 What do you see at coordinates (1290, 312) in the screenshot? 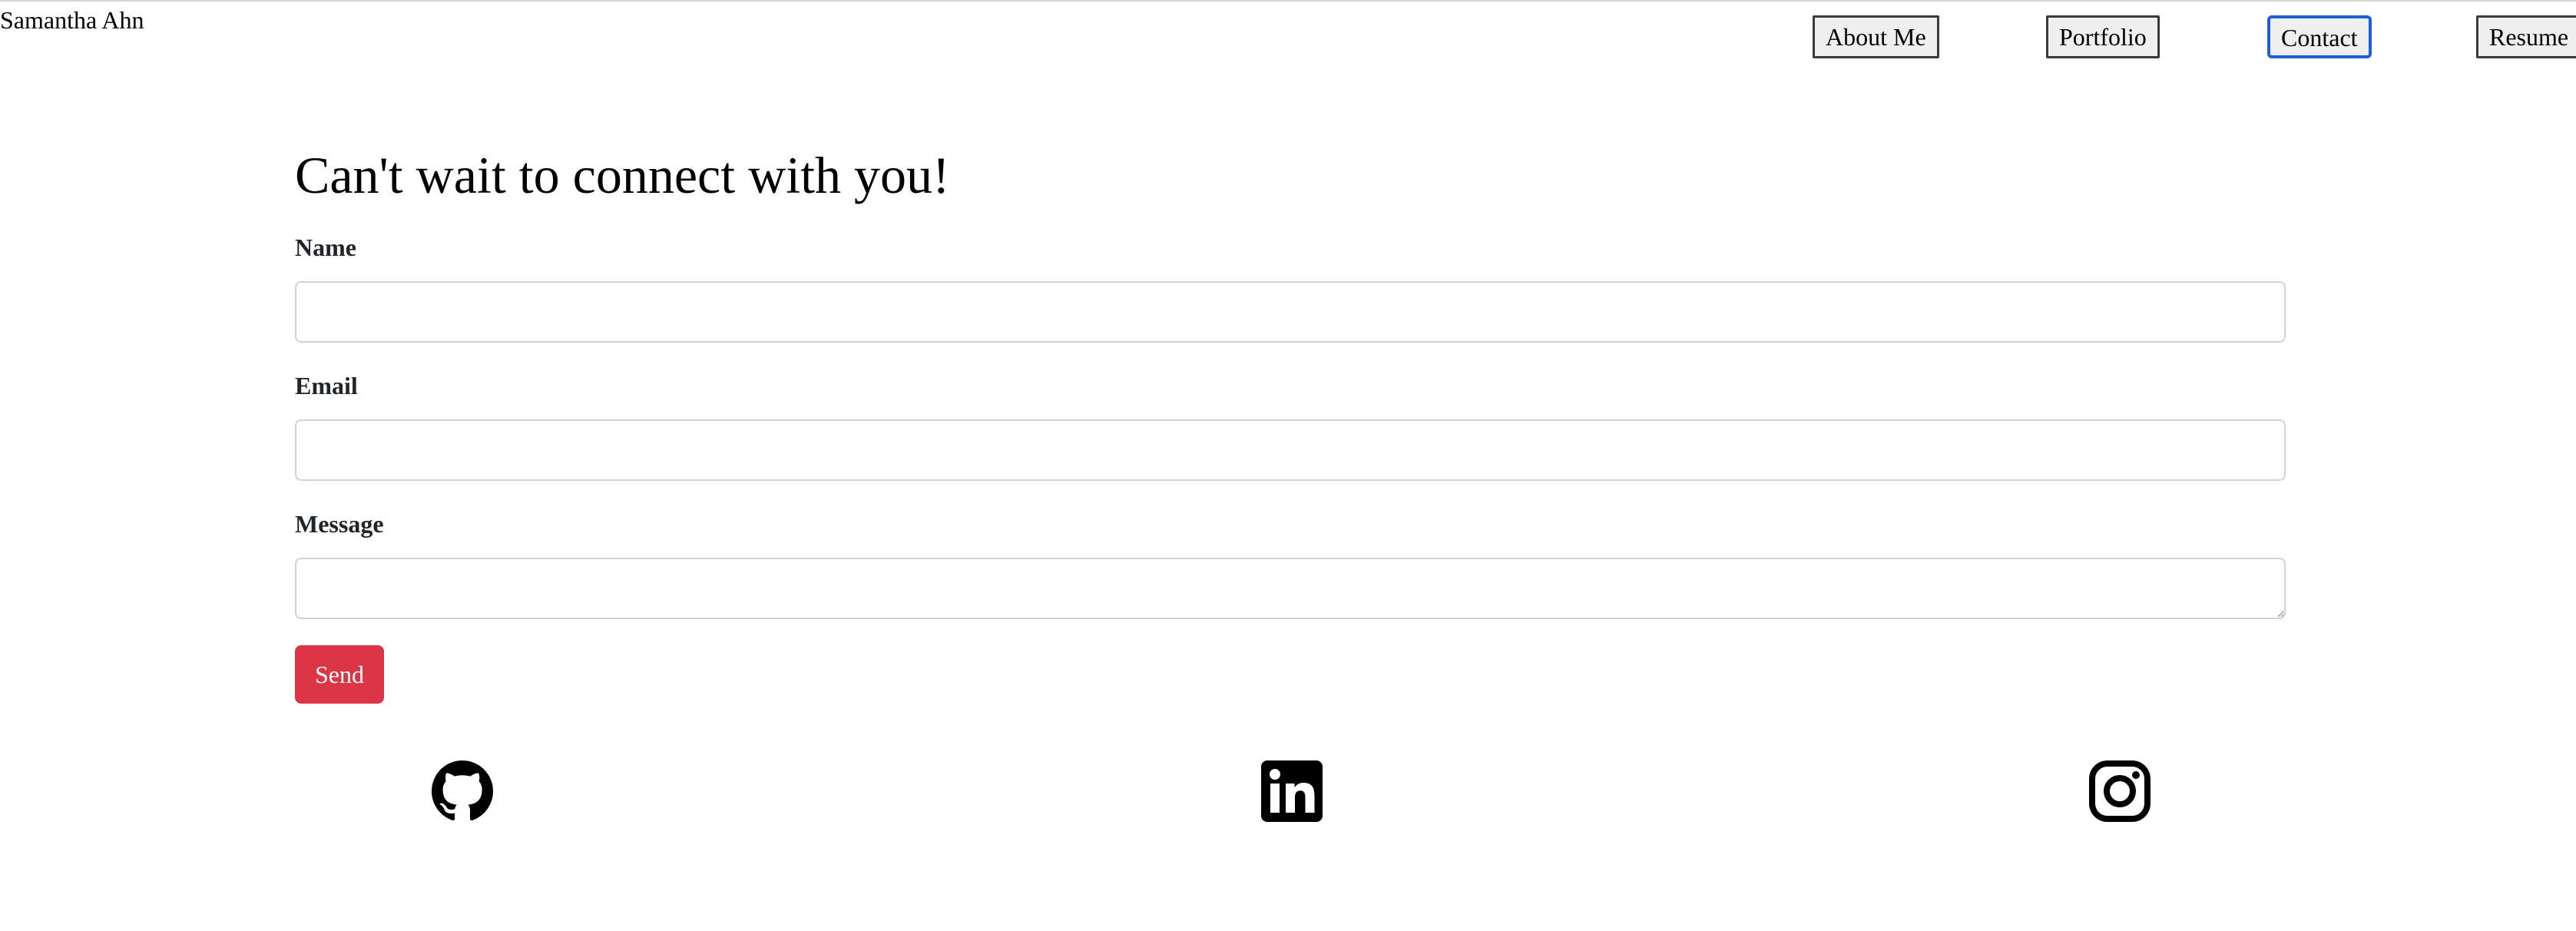
I see `name-field` at bounding box center [1290, 312].